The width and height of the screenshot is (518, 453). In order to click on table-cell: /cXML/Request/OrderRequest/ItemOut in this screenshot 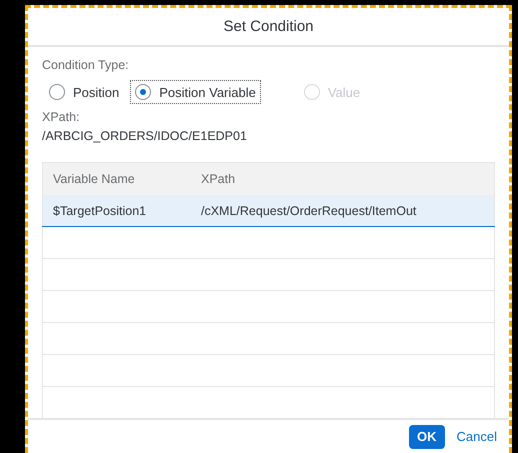, I will do `click(342, 210)`.